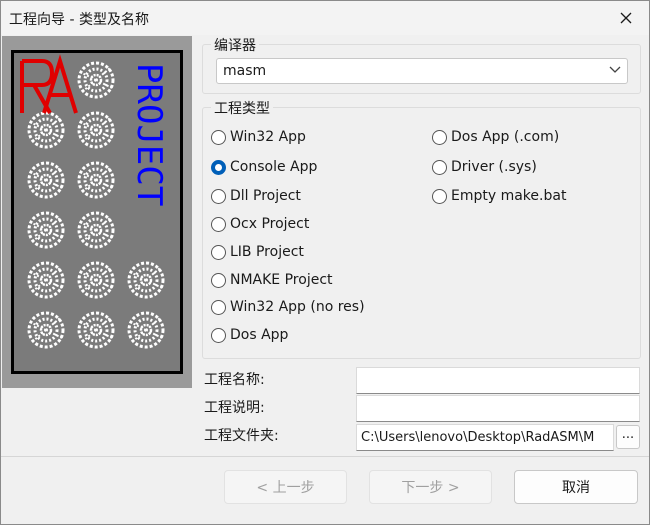 This screenshot has width=650, height=525. Describe the element at coordinates (49, 84) in the screenshot. I see `ra-logo-letters` at that location.